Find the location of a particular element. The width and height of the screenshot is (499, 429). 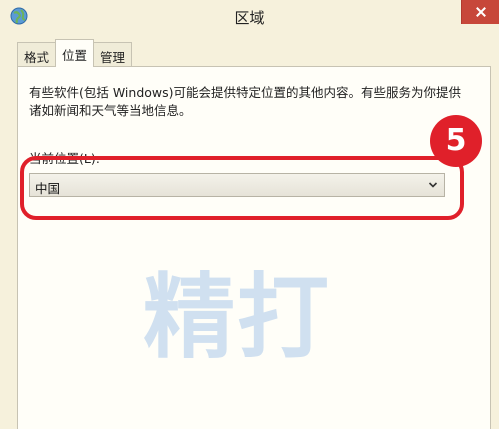

tab-administrative: 管理 is located at coordinates (113, 54).